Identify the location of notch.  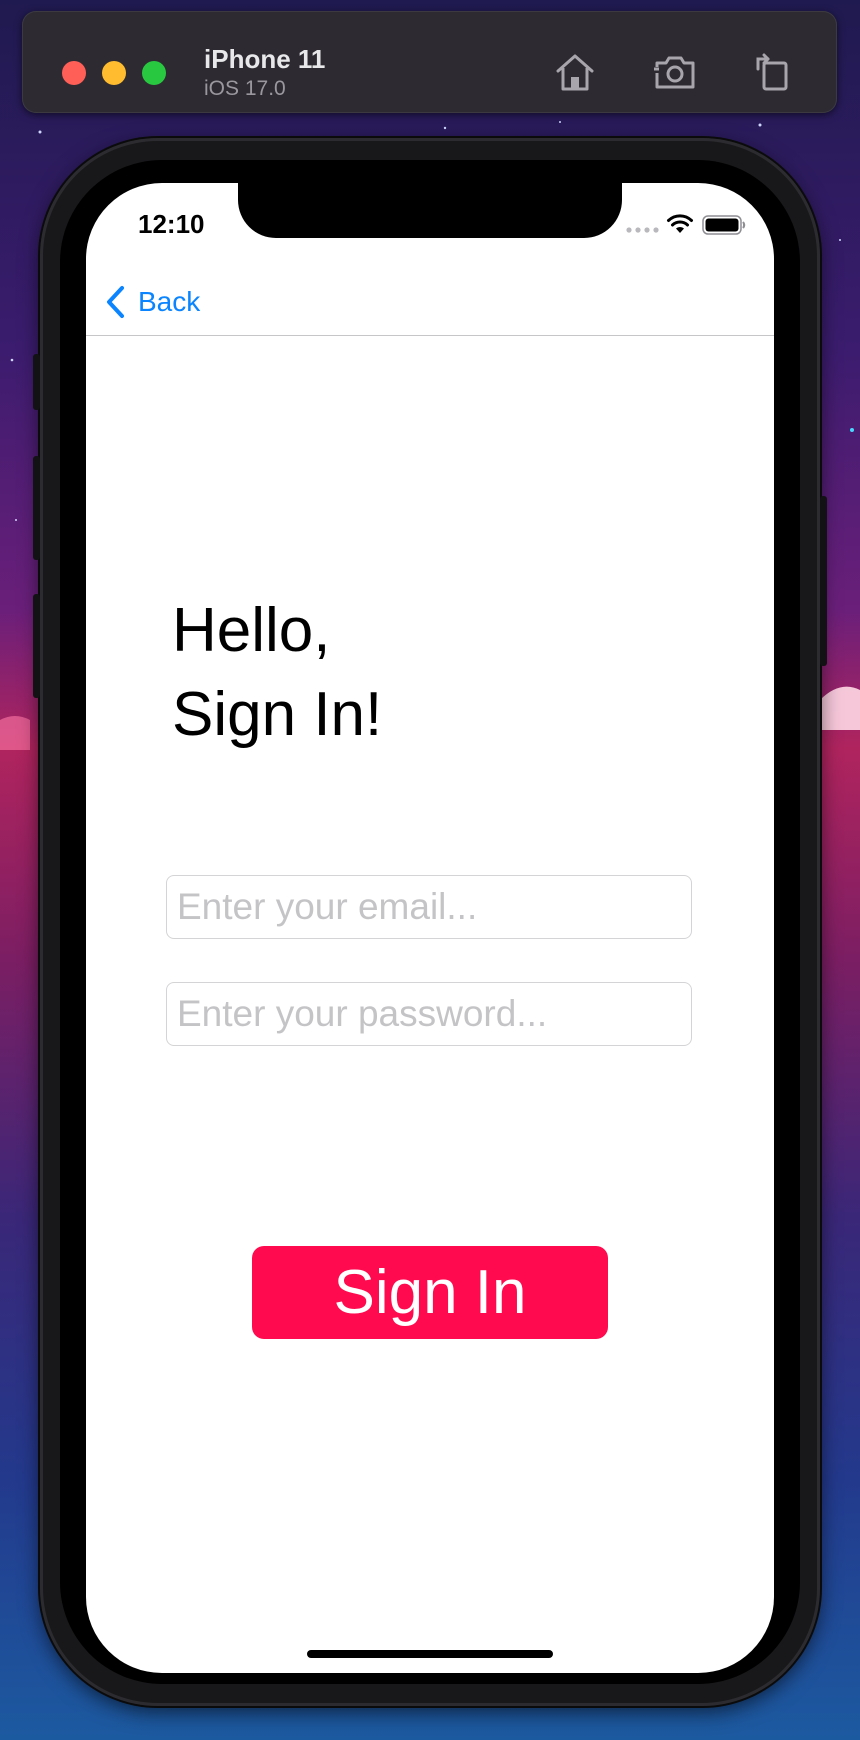
(430, 210).